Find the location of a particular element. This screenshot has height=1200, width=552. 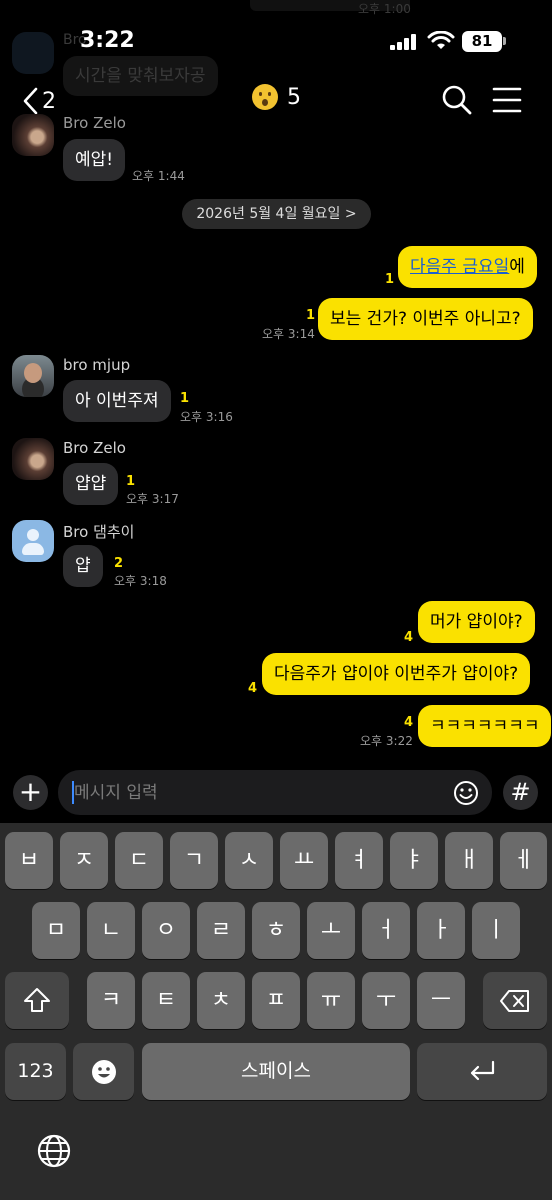

status-bar: 오후 1:00 Bro 시간을 맞춰보자공 3:22 81 is located at coordinates (276, 48).